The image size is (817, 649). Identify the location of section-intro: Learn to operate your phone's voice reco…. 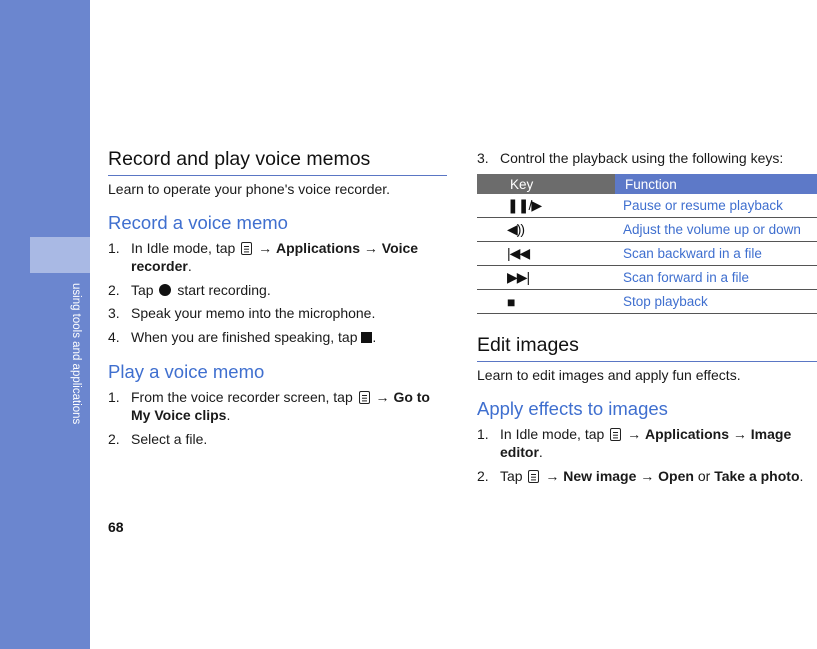
(249, 189).